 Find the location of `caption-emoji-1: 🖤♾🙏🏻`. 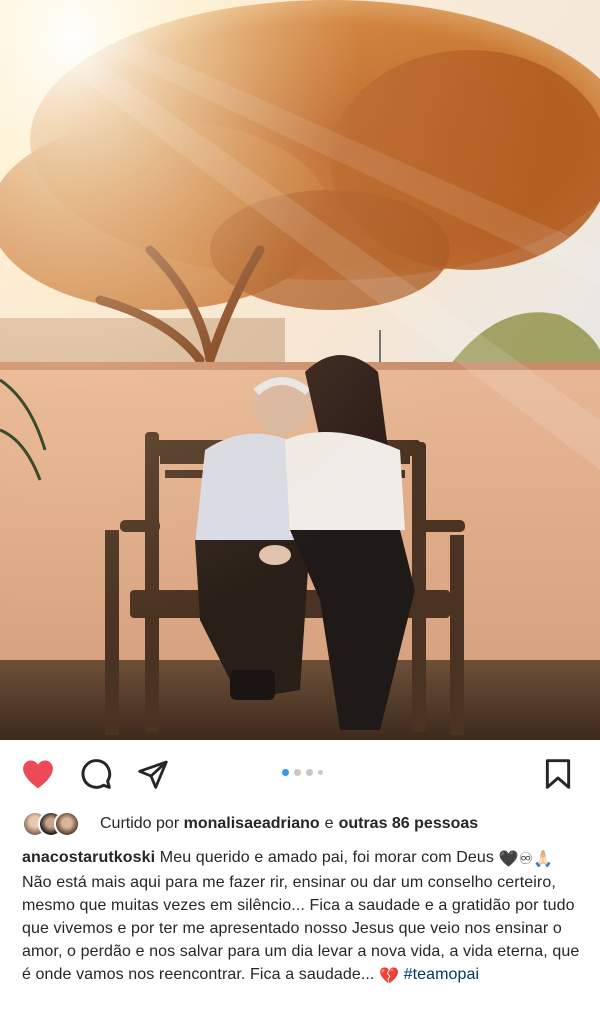

caption-emoji-1: 🖤♾🙏🏻 is located at coordinates (526, 859).